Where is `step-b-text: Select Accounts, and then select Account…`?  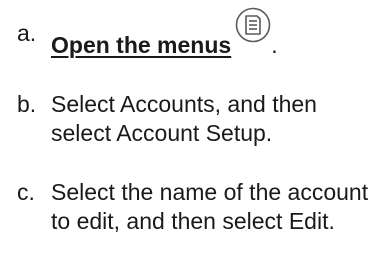
step-b-text: Select Accounts, and then select Account… is located at coordinates (184, 118).